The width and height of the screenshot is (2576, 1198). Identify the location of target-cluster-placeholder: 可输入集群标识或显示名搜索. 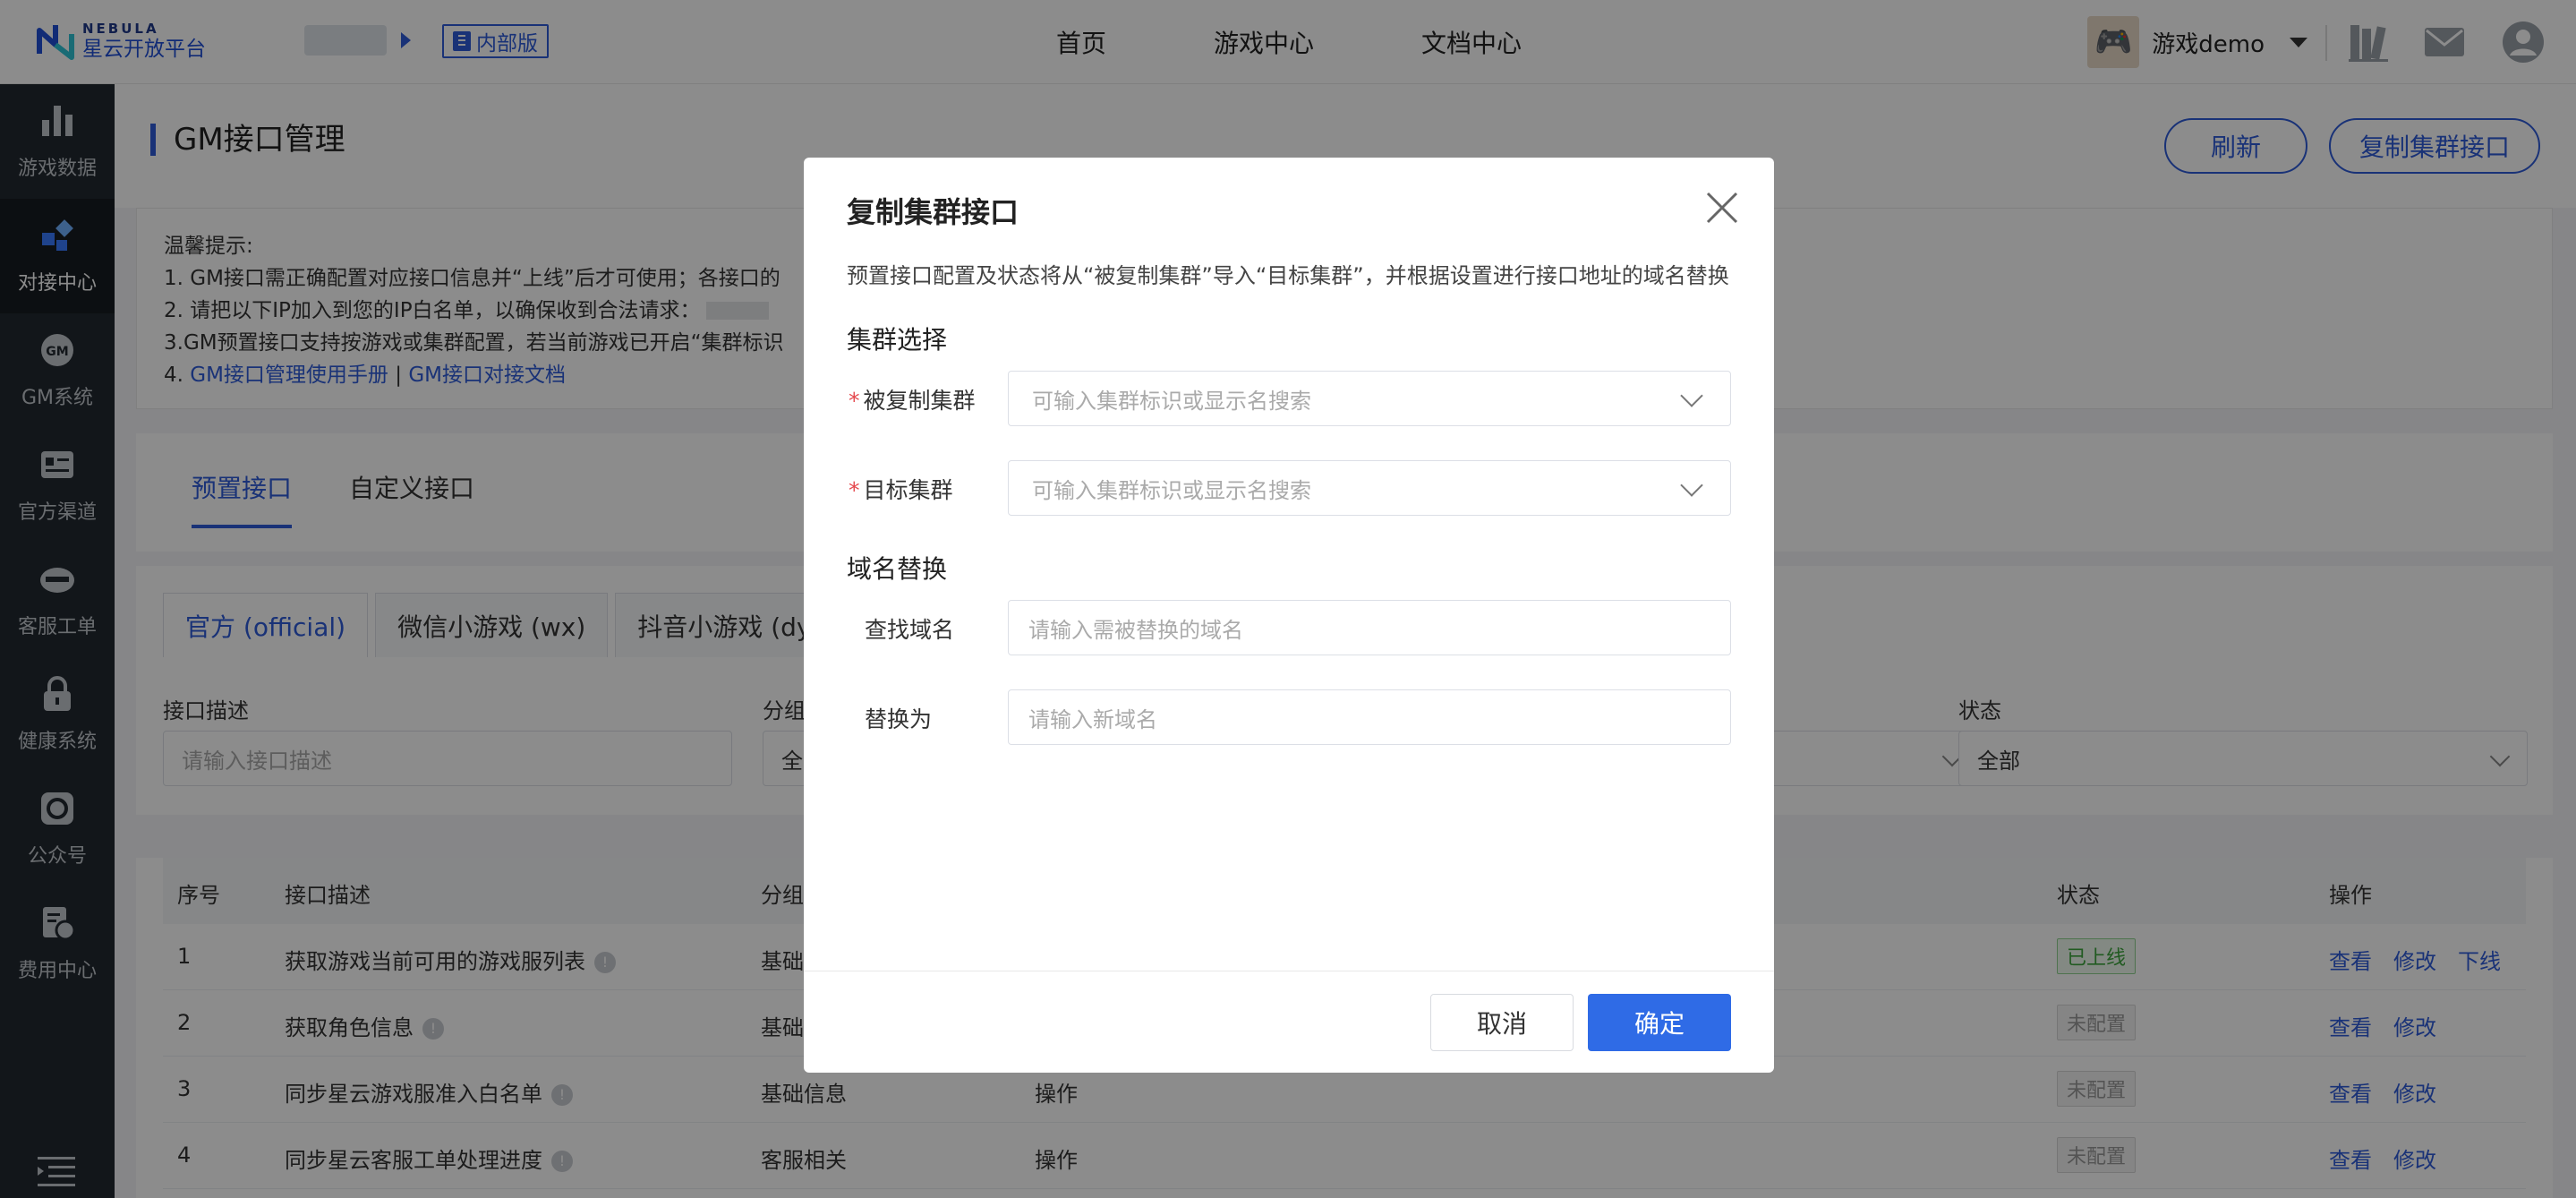
(1171, 490).